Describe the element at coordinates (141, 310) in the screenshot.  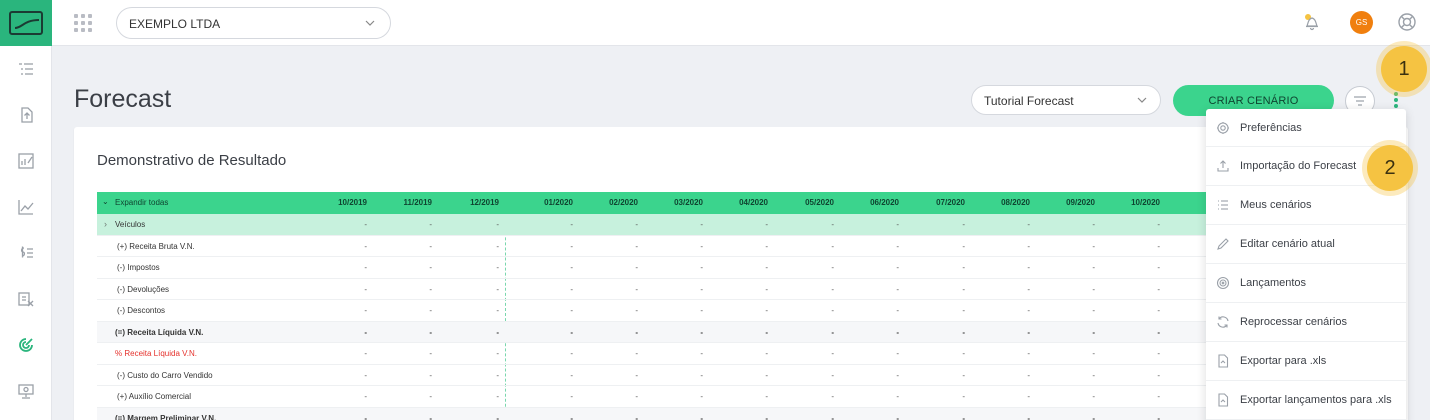
I see `row-label: (-) Descontos` at that location.